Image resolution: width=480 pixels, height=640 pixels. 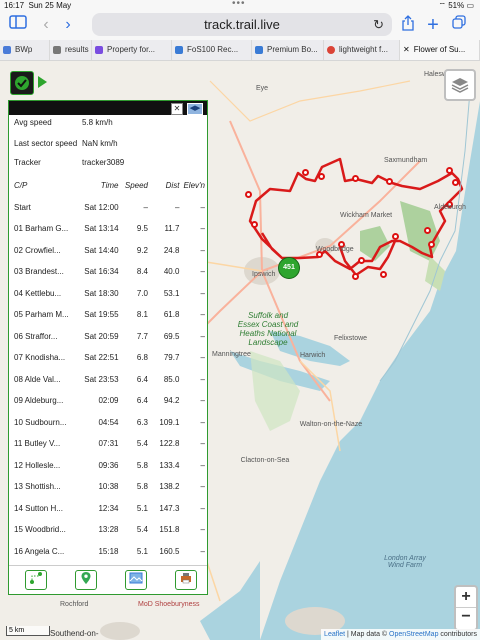 I want to click on tab-1: results |, so click(x=71, y=50).